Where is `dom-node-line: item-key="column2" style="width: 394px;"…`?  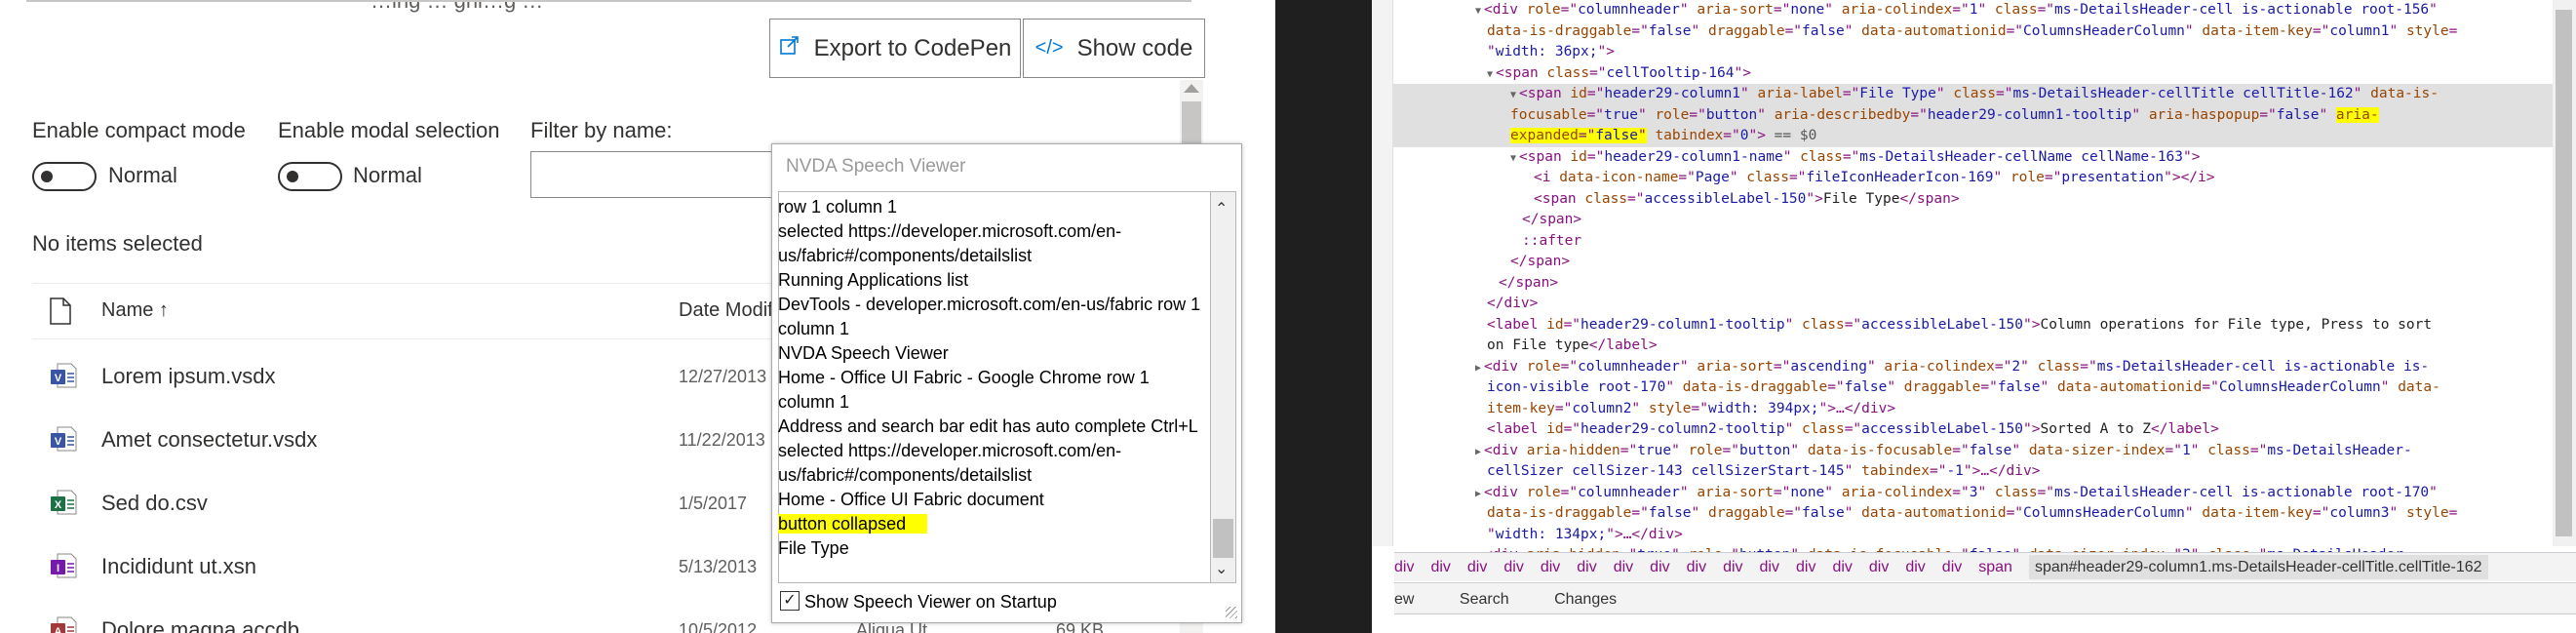 dom-node-line: item-key="column2" style="width: 394px;"… is located at coordinates (1691, 409).